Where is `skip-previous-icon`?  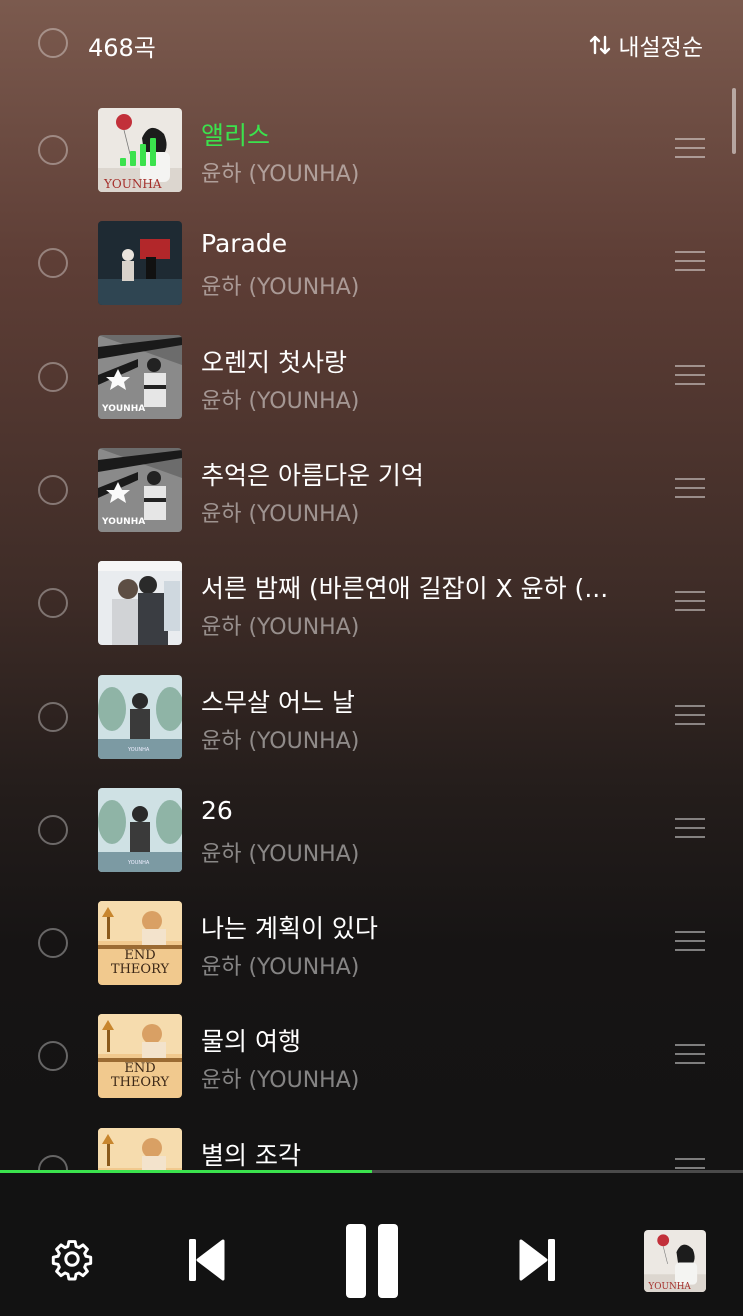 skip-previous-icon is located at coordinates (207, 1260).